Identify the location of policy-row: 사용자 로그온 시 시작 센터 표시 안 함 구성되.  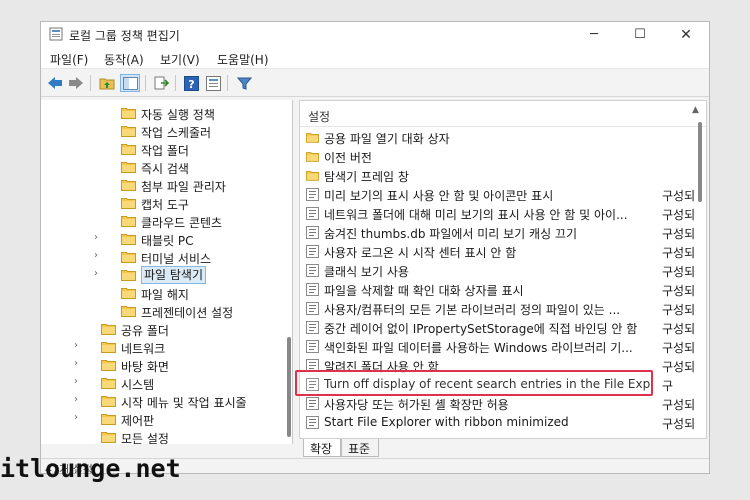
(500, 251).